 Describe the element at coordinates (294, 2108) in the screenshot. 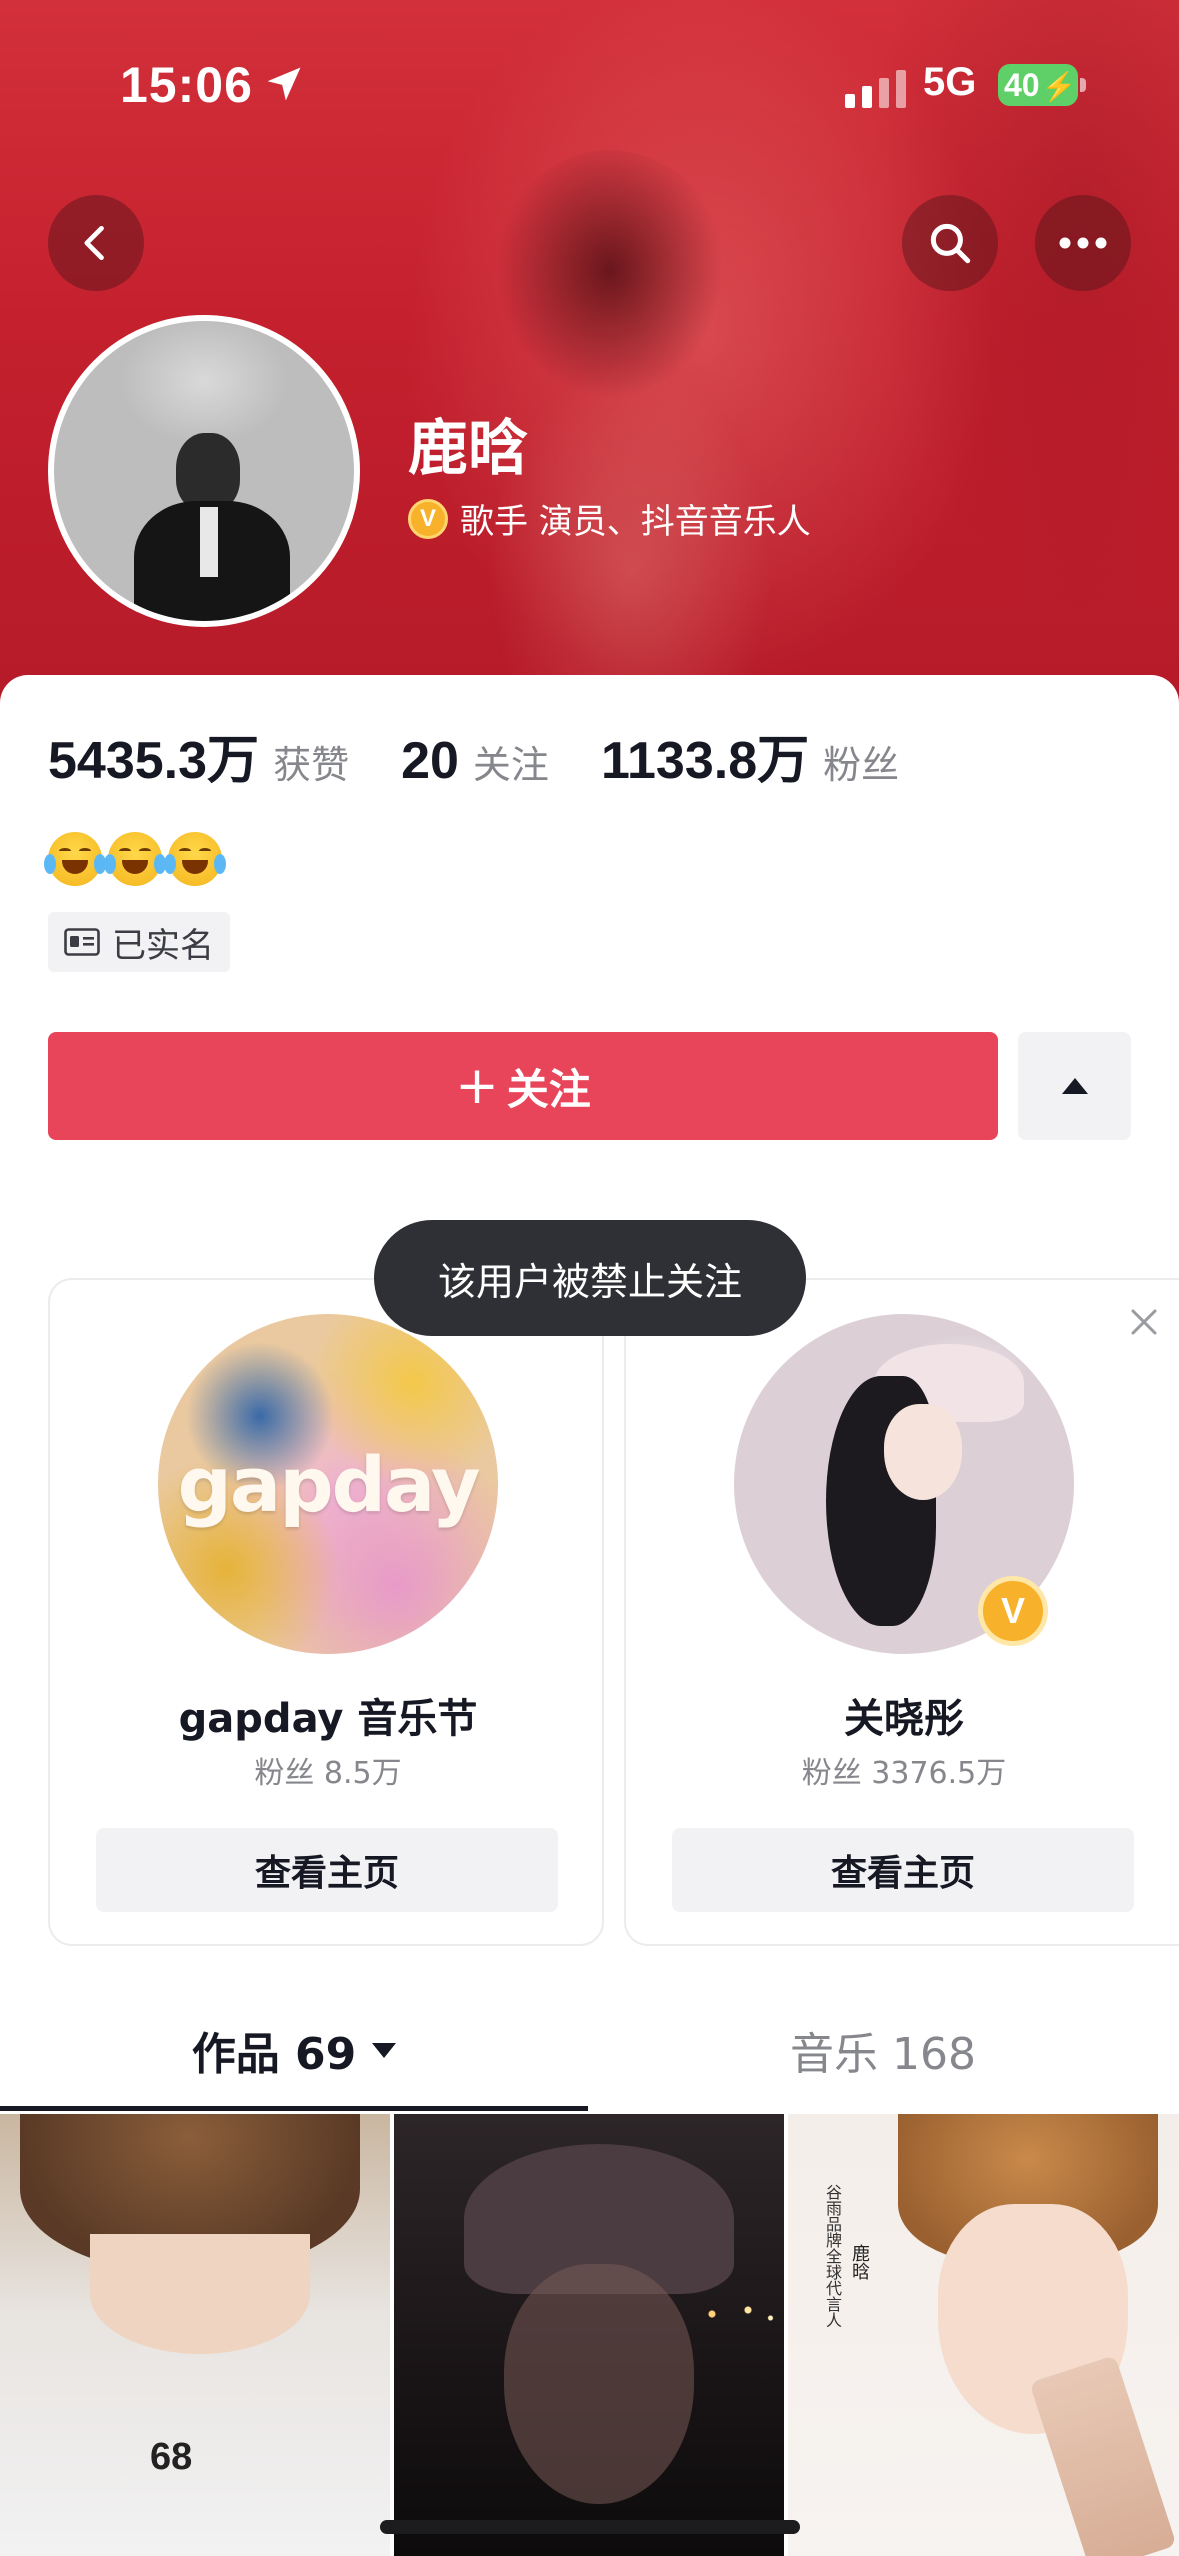

I see `active-tab-indicator` at that location.